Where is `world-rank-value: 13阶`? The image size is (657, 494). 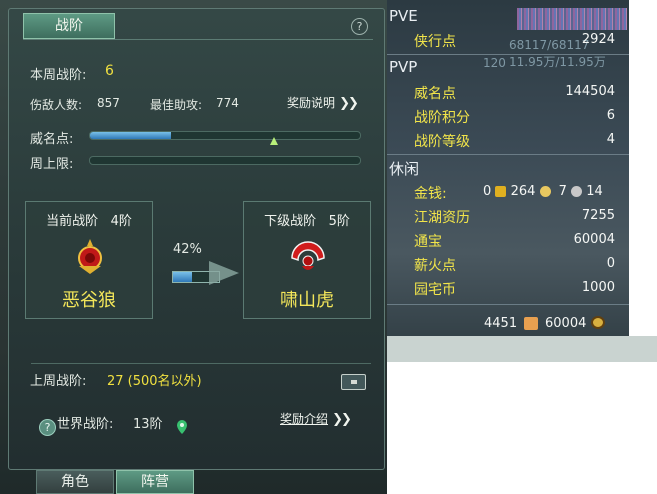 world-rank-value: 13阶 is located at coordinates (148, 424).